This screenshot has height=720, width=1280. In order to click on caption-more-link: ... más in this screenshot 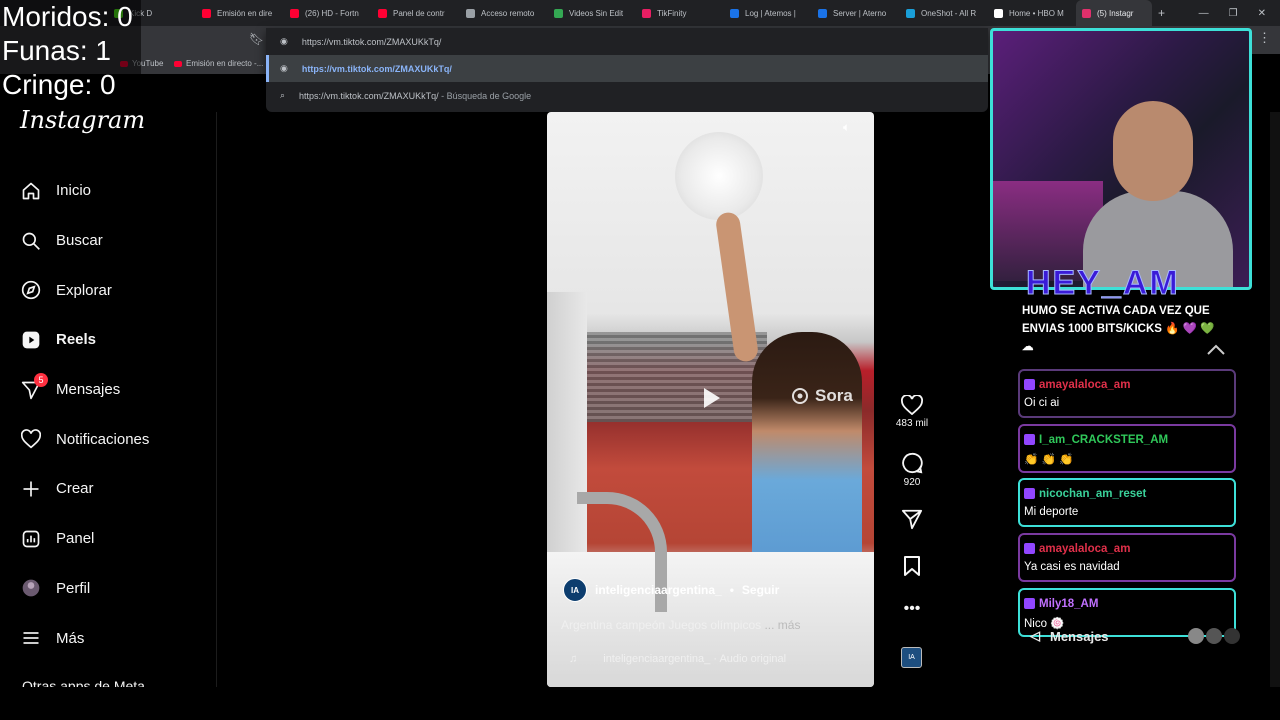, I will do `click(782, 625)`.